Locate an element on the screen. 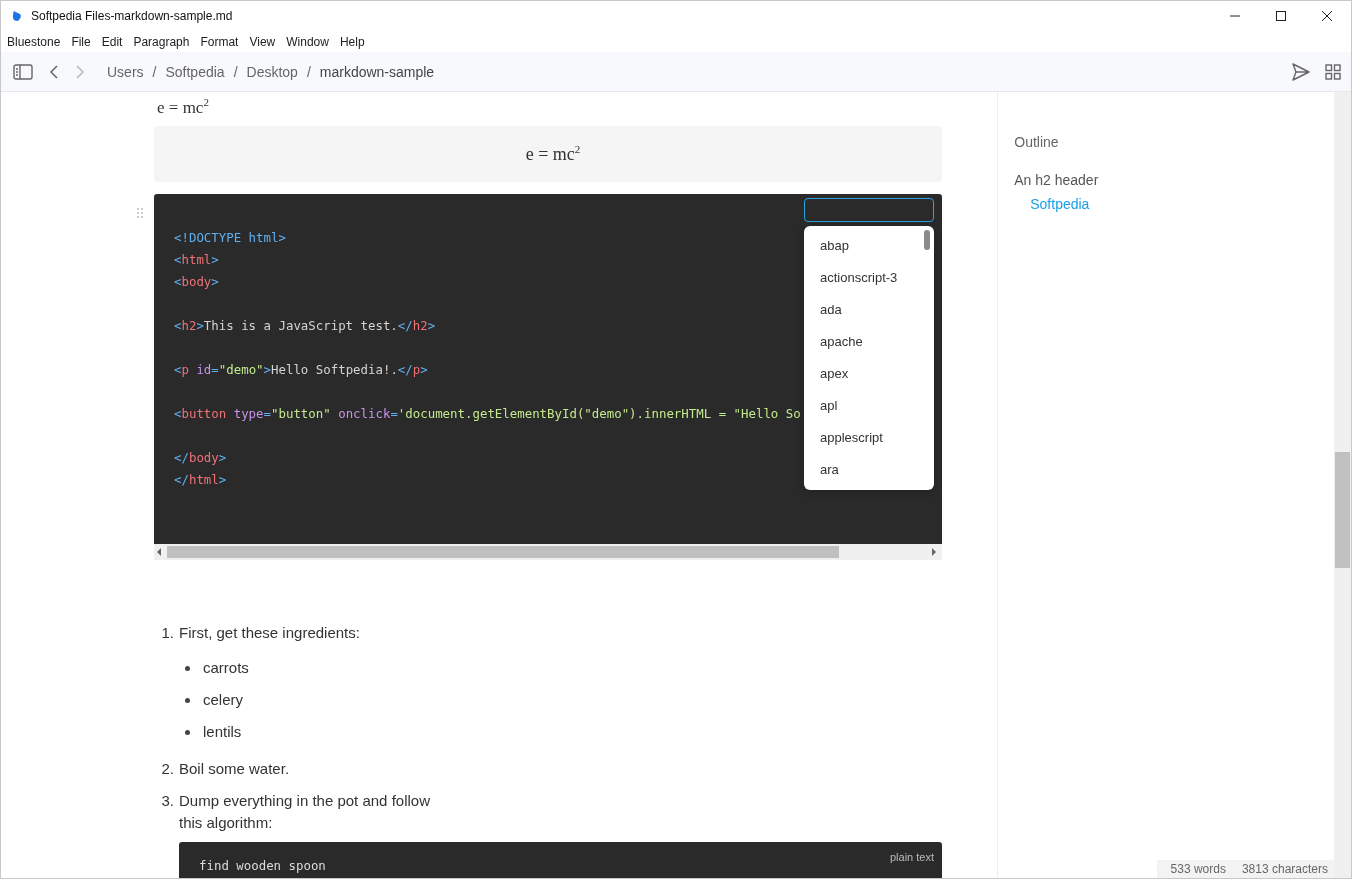 The height and width of the screenshot is (879, 1352). list-number: 2. is located at coordinates (167, 769).